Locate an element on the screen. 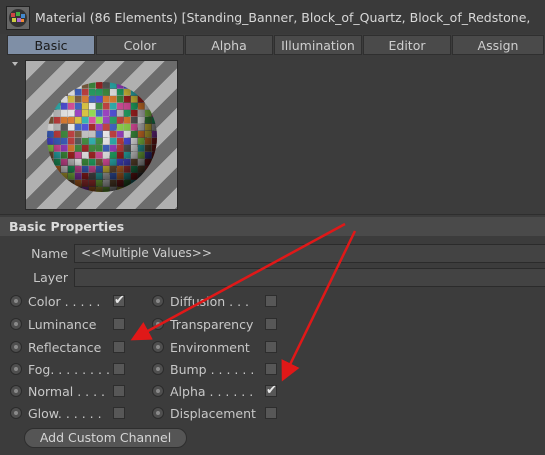 Image resolution: width=545 pixels, height=455 pixels. checkbox-displacement is located at coordinates (271, 413).